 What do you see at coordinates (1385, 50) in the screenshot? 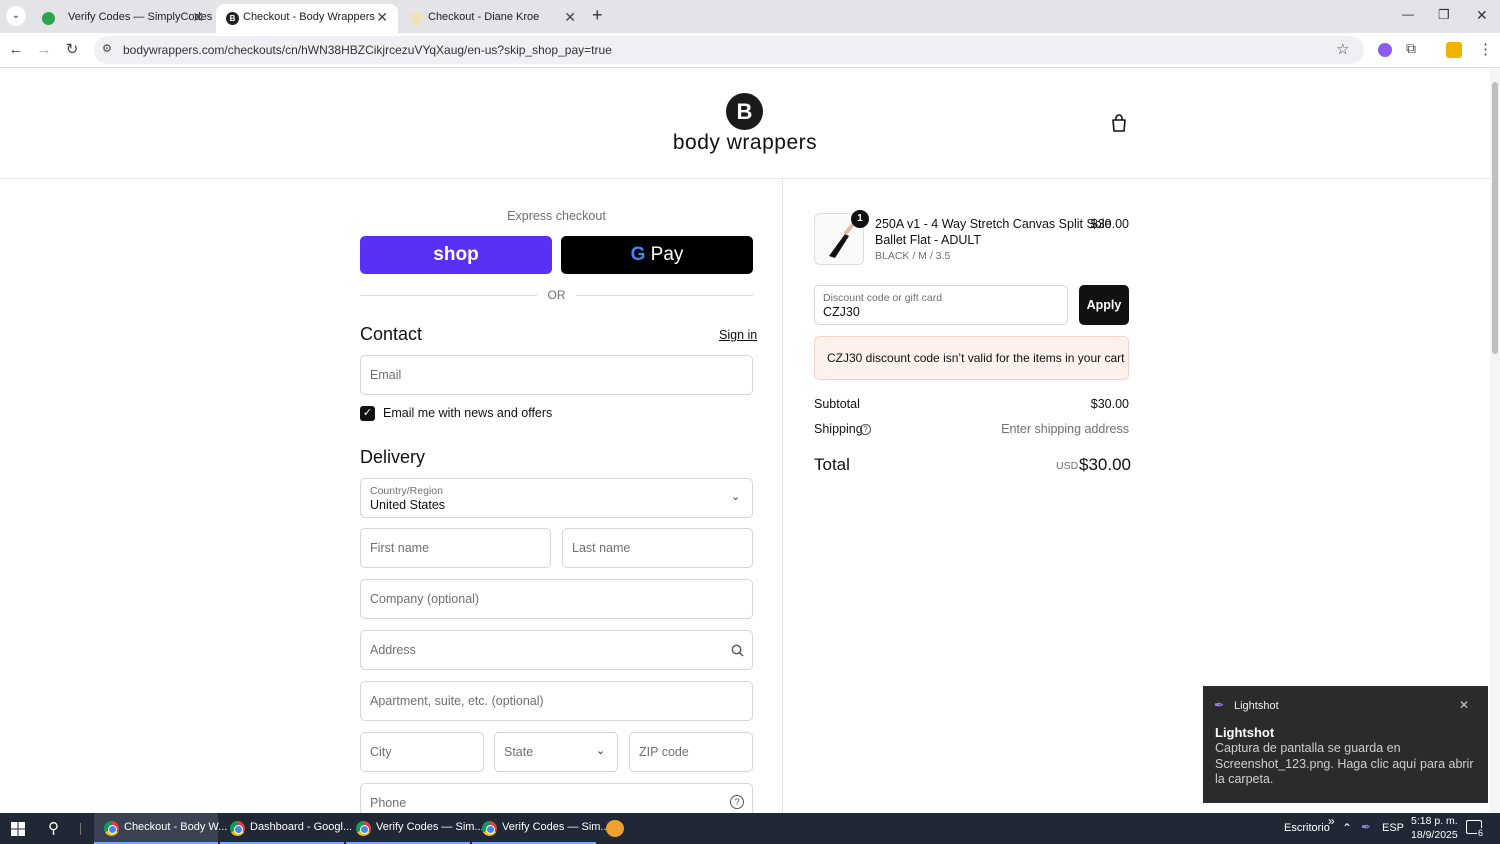
I see `extension-purple-icon` at bounding box center [1385, 50].